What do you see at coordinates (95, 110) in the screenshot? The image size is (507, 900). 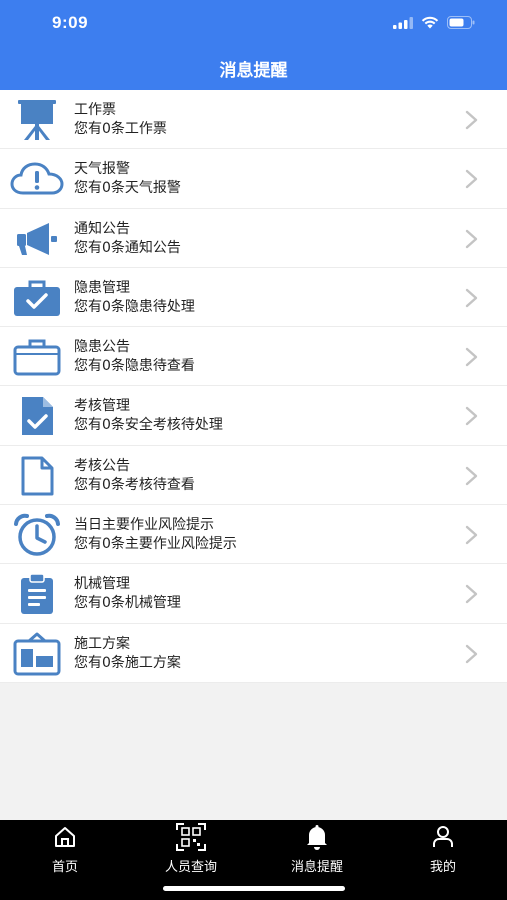 I see `list-item-title: 工作票` at bounding box center [95, 110].